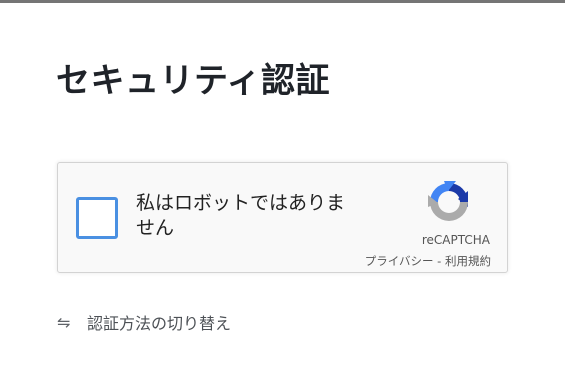 This screenshot has width=565, height=385. Describe the element at coordinates (97, 218) in the screenshot. I see `recaptcha-checkbox` at that location.